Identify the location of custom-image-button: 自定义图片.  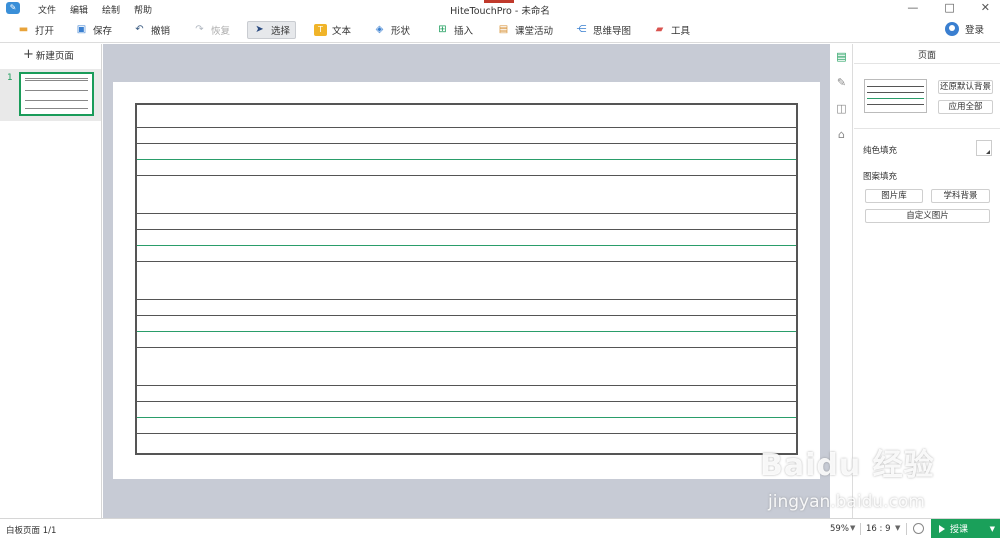
(927, 216).